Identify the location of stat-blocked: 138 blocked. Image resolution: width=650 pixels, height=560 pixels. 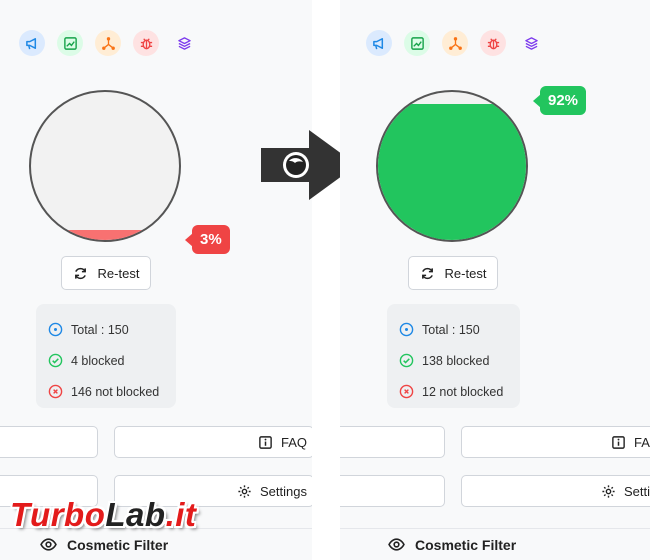
(459, 360).